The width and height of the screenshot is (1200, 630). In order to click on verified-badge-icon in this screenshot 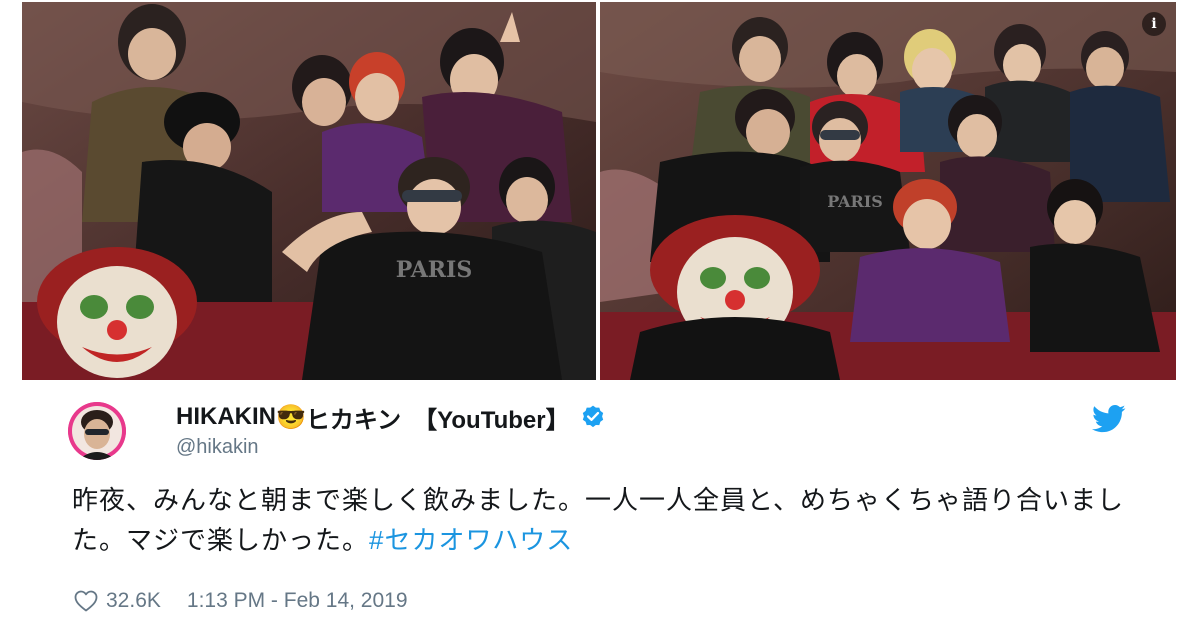, I will do `click(592, 416)`.